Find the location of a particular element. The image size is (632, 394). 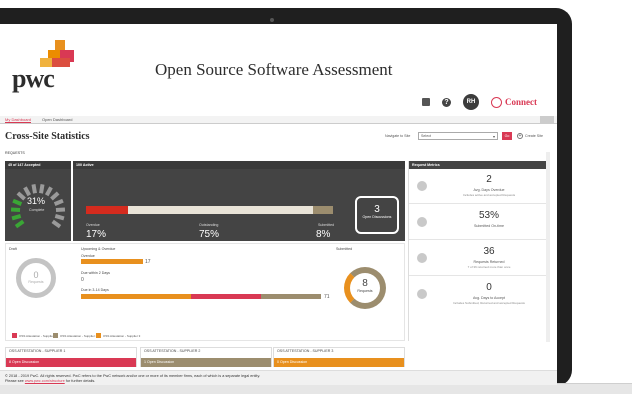

site-select-value: Select is located at coordinates (426, 136).